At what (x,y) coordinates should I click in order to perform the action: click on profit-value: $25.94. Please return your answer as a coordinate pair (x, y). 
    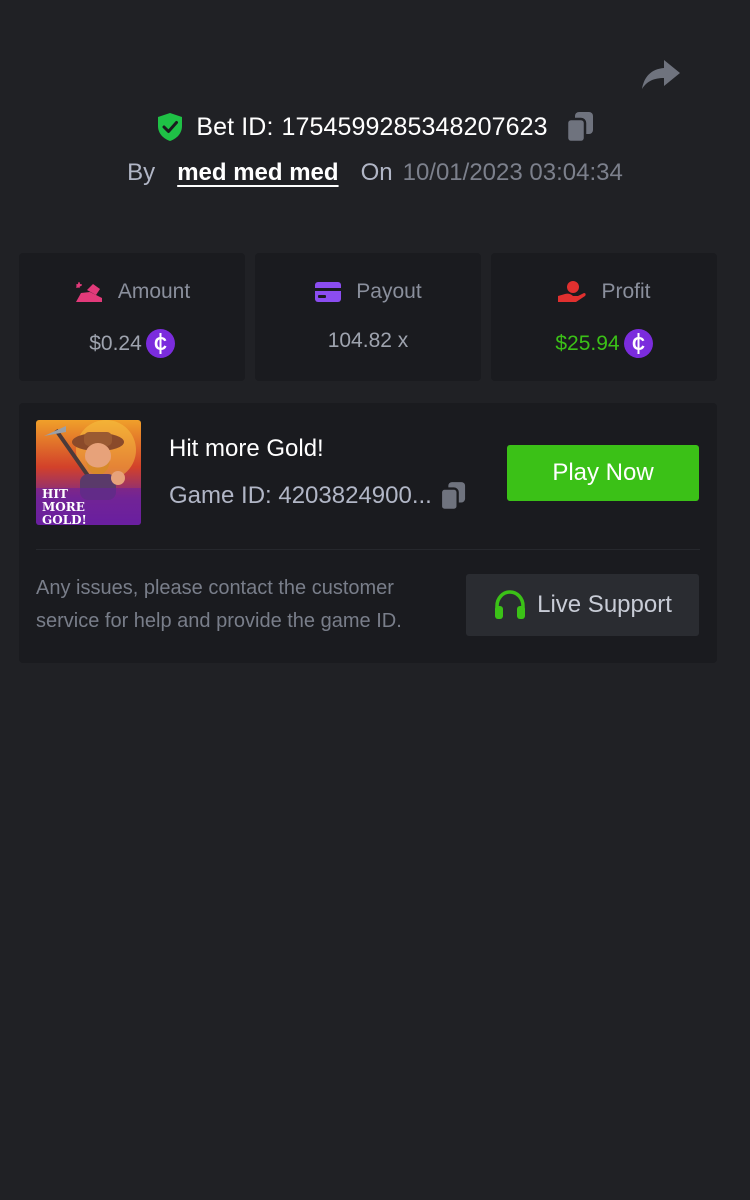
    Looking at the image, I should click on (587, 343).